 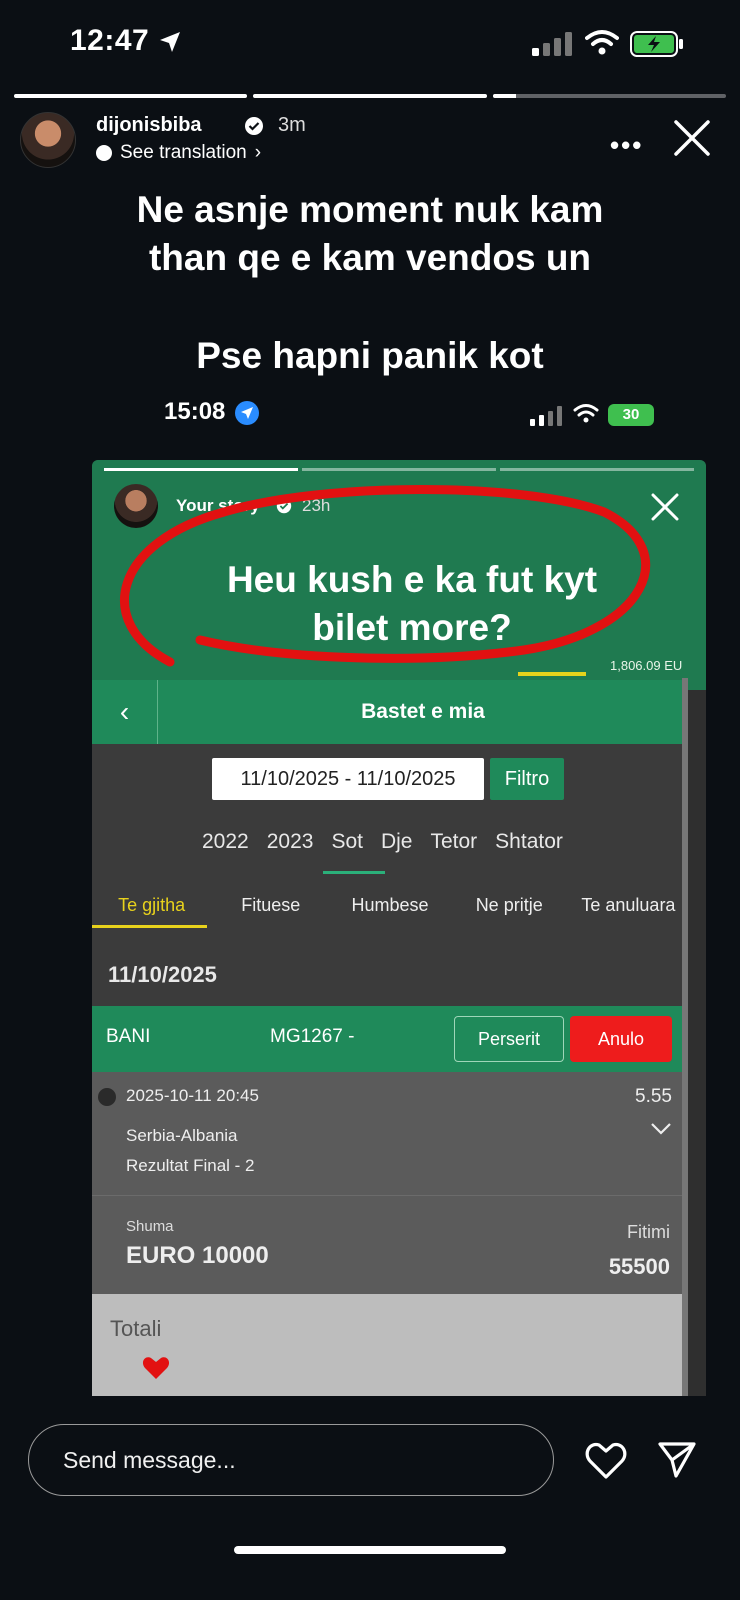 What do you see at coordinates (586, 413) in the screenshot?
I see `inner-wifi-icon` at bounding box center [586, 413].